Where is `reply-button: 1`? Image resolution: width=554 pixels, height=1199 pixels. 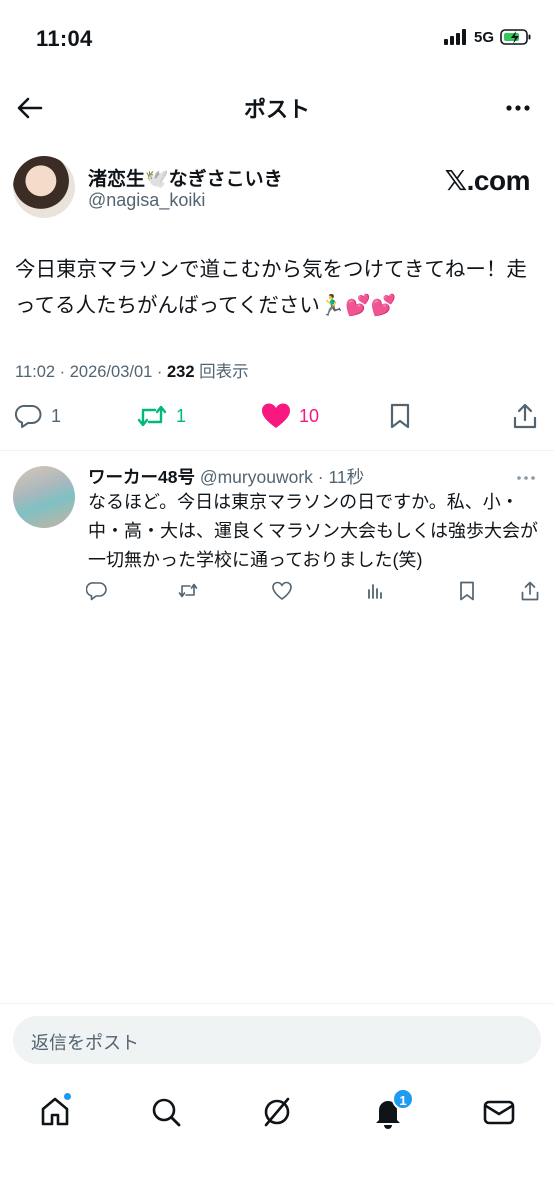
reply-button: 1 is located at coordinates (38, 416).